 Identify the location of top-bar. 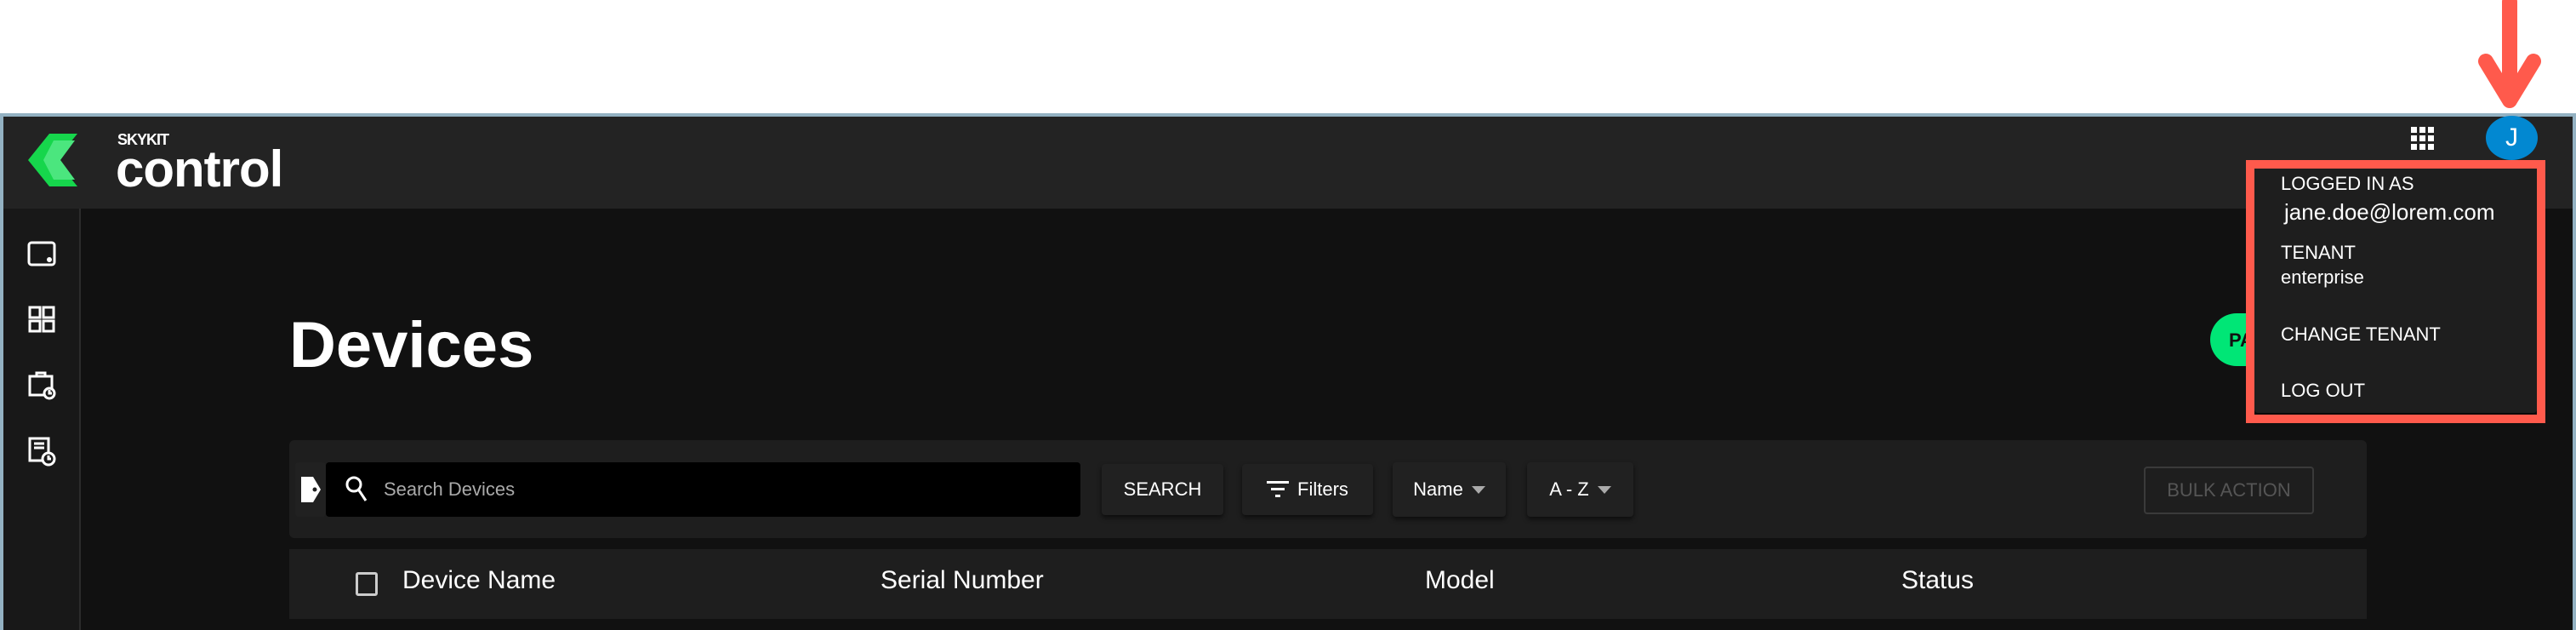
(1288, 163).